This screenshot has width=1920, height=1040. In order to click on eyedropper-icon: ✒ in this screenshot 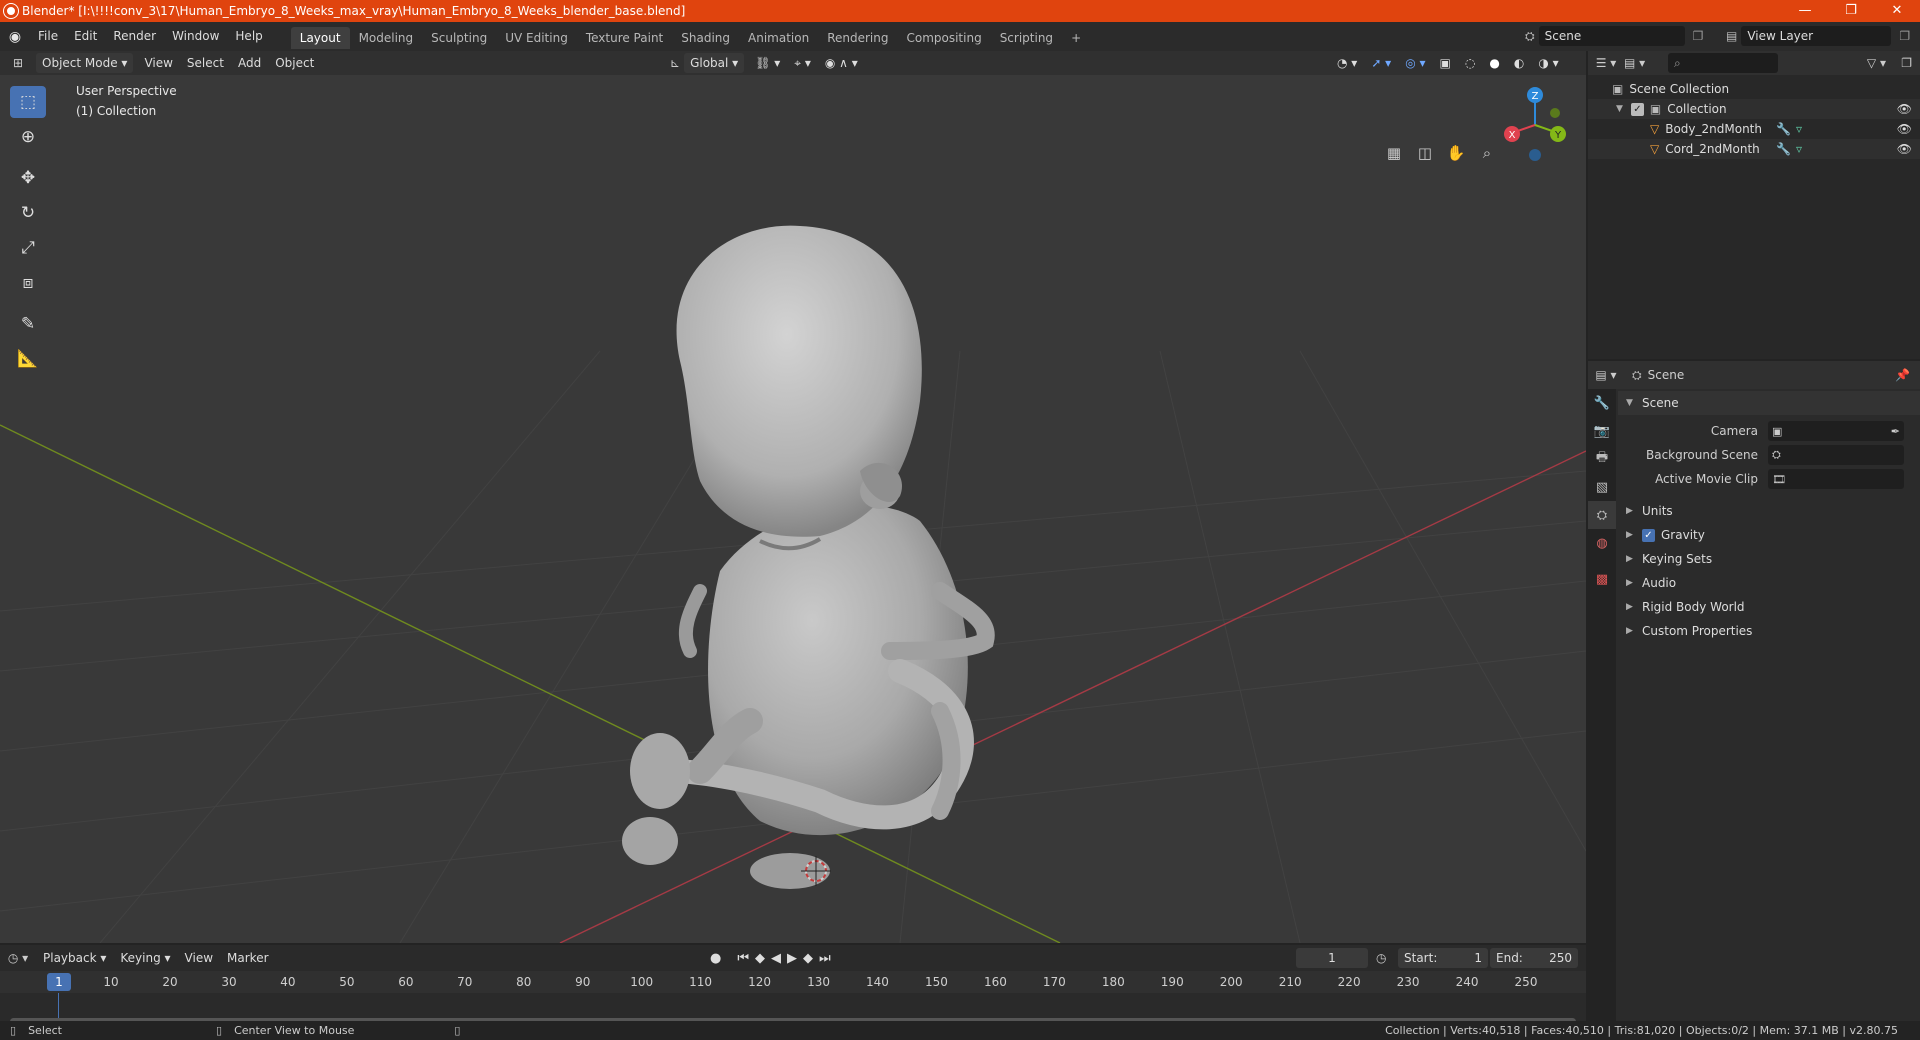, I will do `click(1895, 431)`.